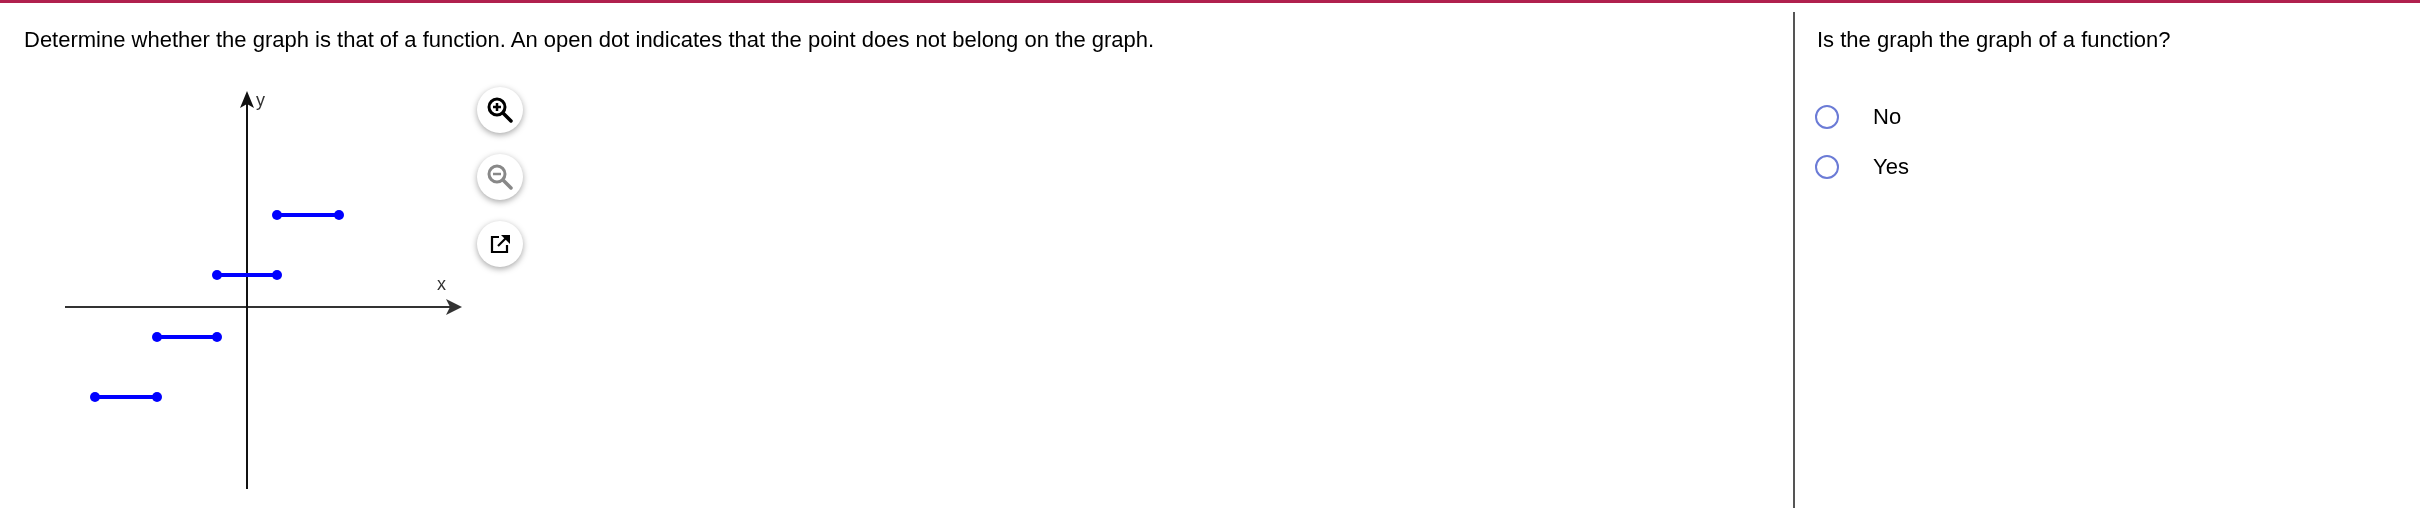 This screenshot has height=508, width=2420. I want to click on zoom-in-button, so click(500, 110).